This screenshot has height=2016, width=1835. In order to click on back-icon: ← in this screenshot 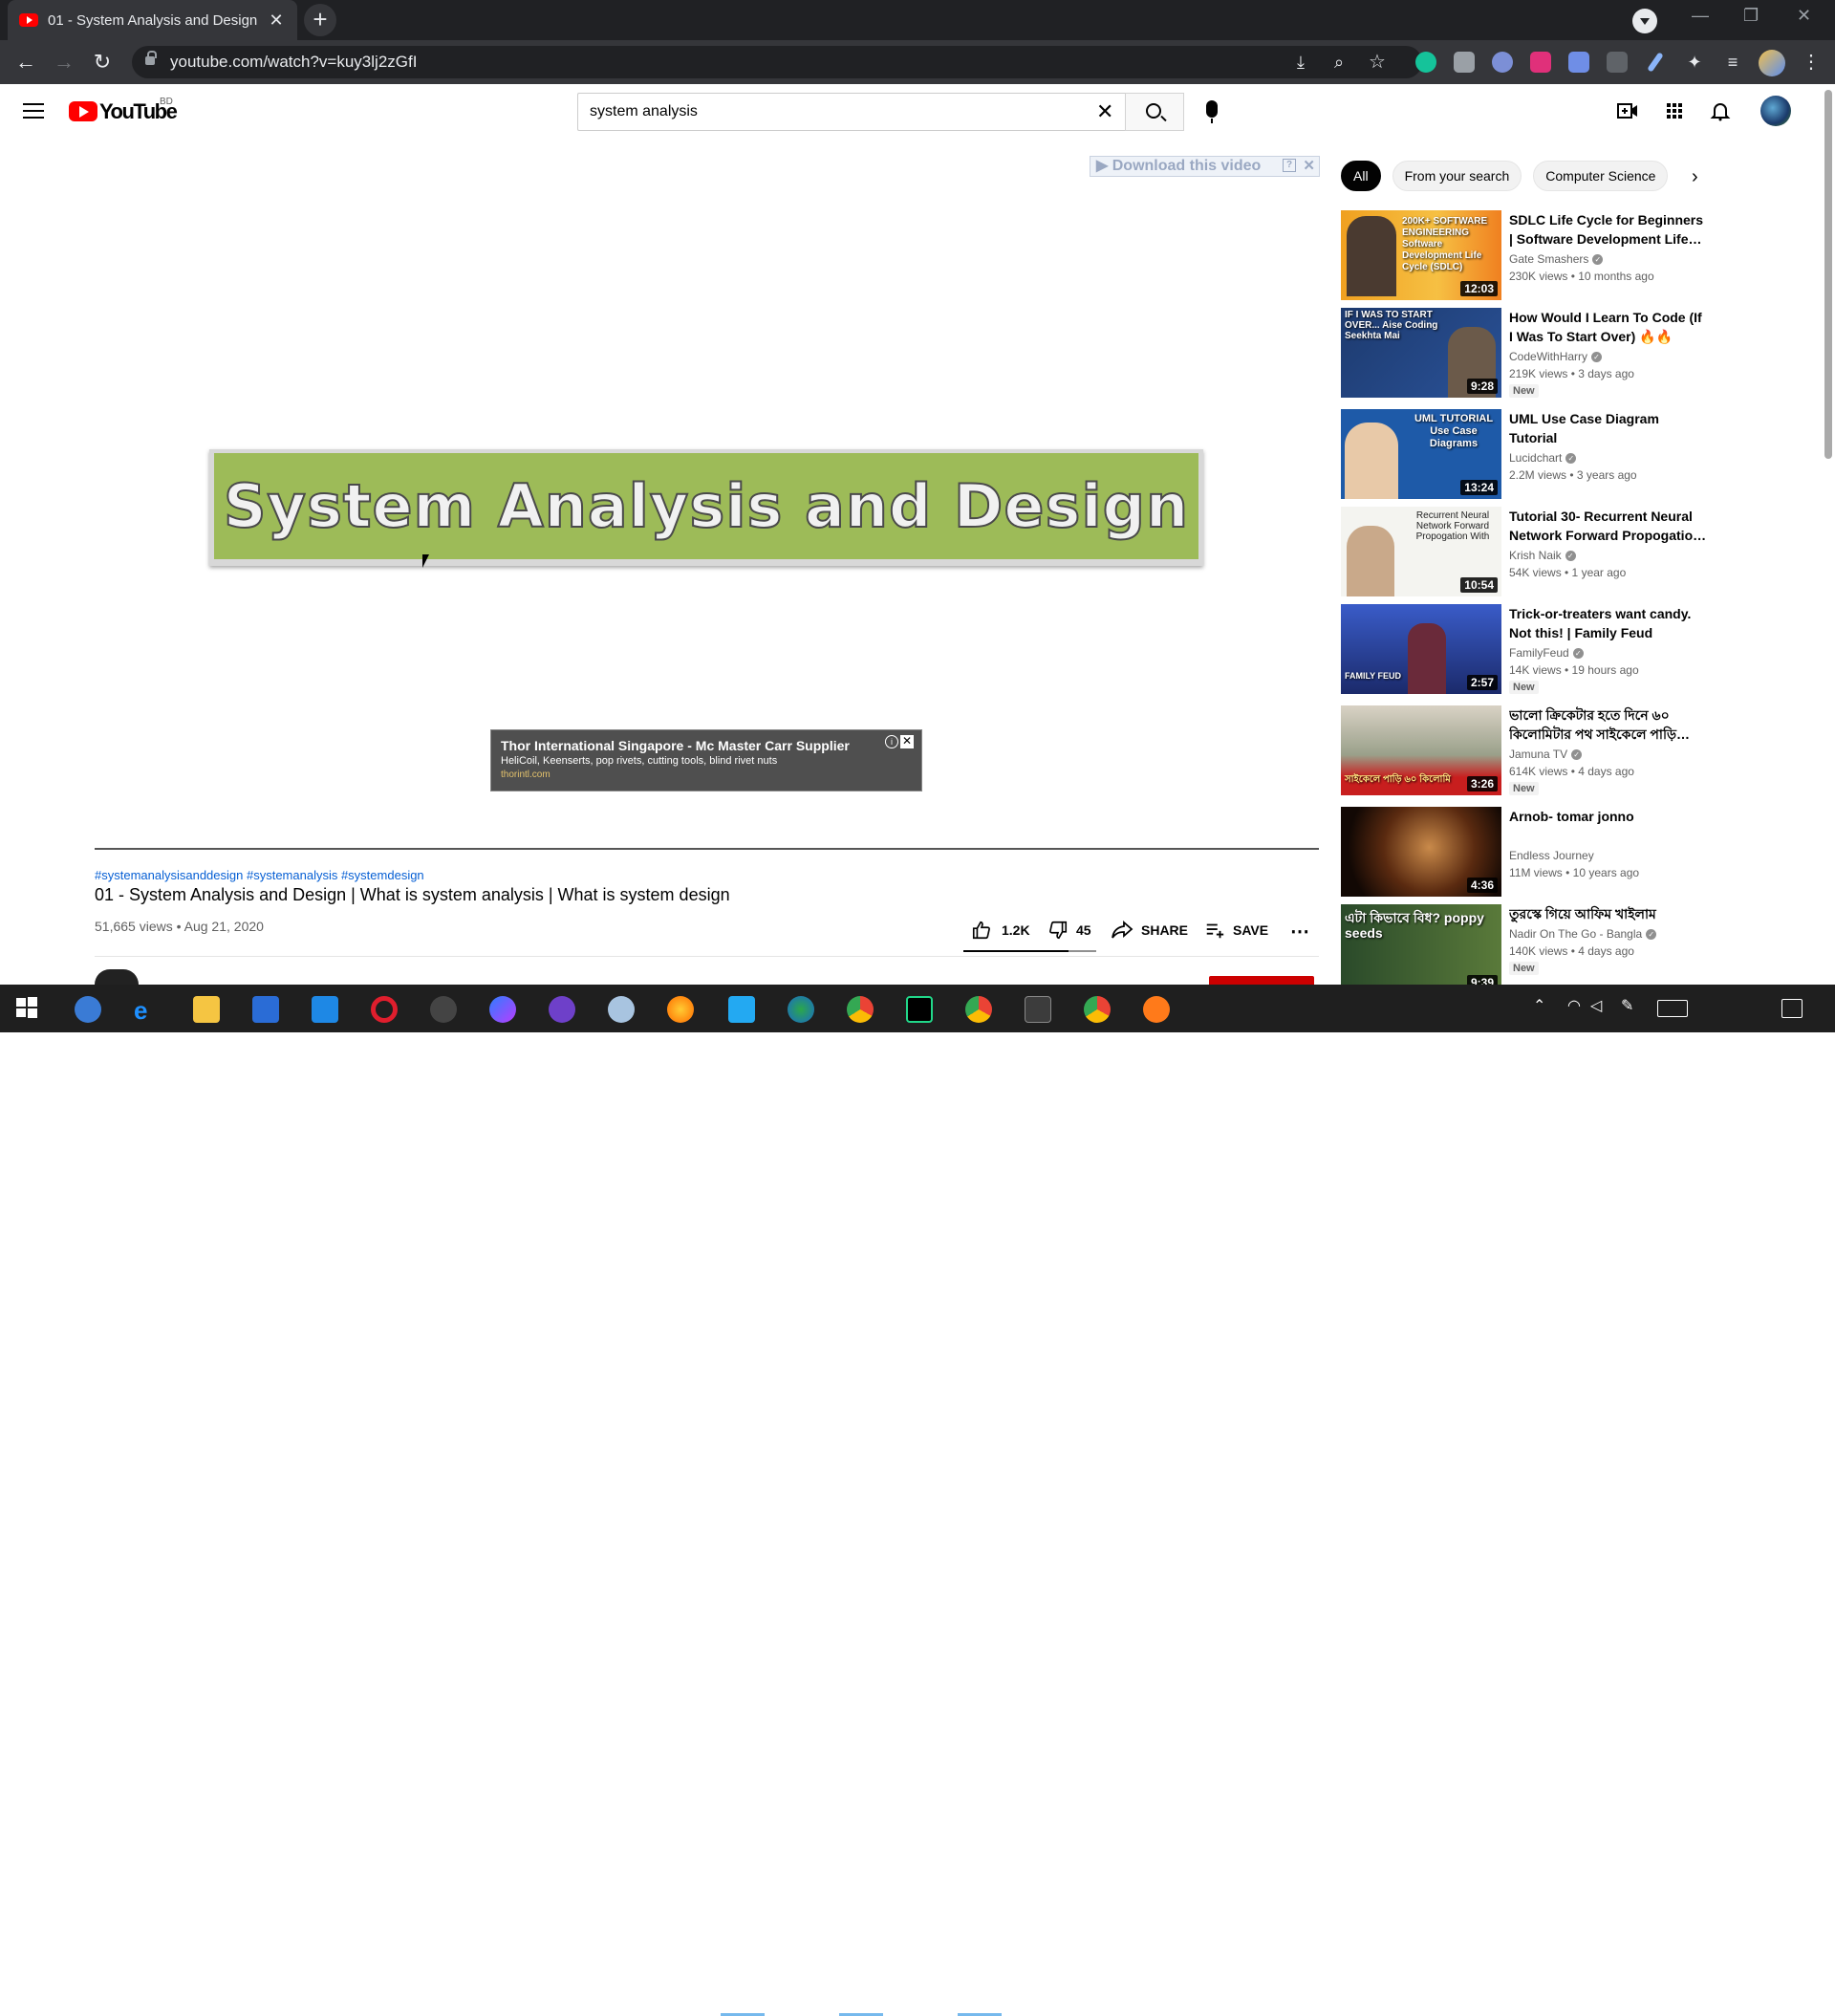, I will do `click(25, 62)`.